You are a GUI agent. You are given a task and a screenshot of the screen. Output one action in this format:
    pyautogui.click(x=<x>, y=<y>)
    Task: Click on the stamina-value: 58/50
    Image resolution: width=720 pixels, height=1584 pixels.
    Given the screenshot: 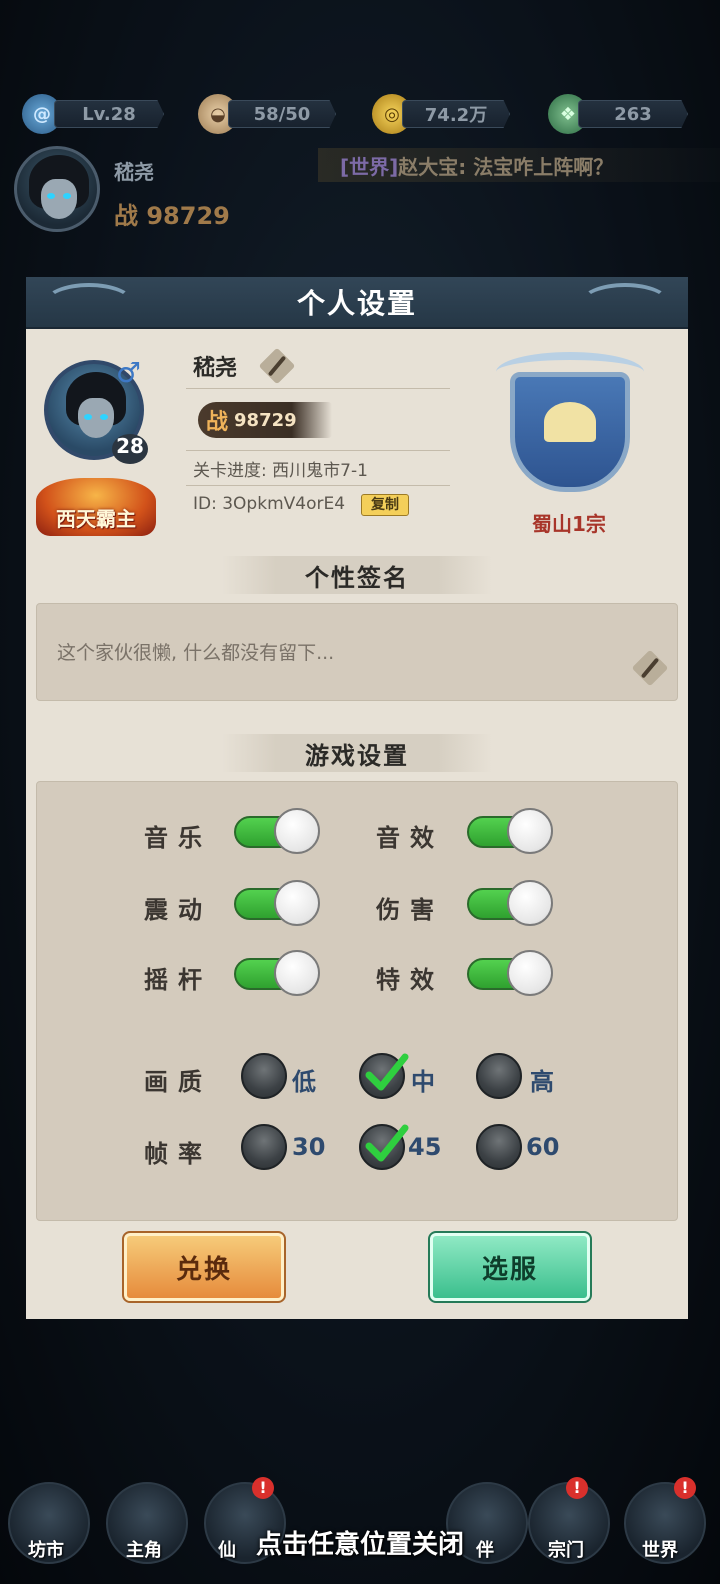 What is the action you would take?
    pyautogui.click(x=282, y=114)
    